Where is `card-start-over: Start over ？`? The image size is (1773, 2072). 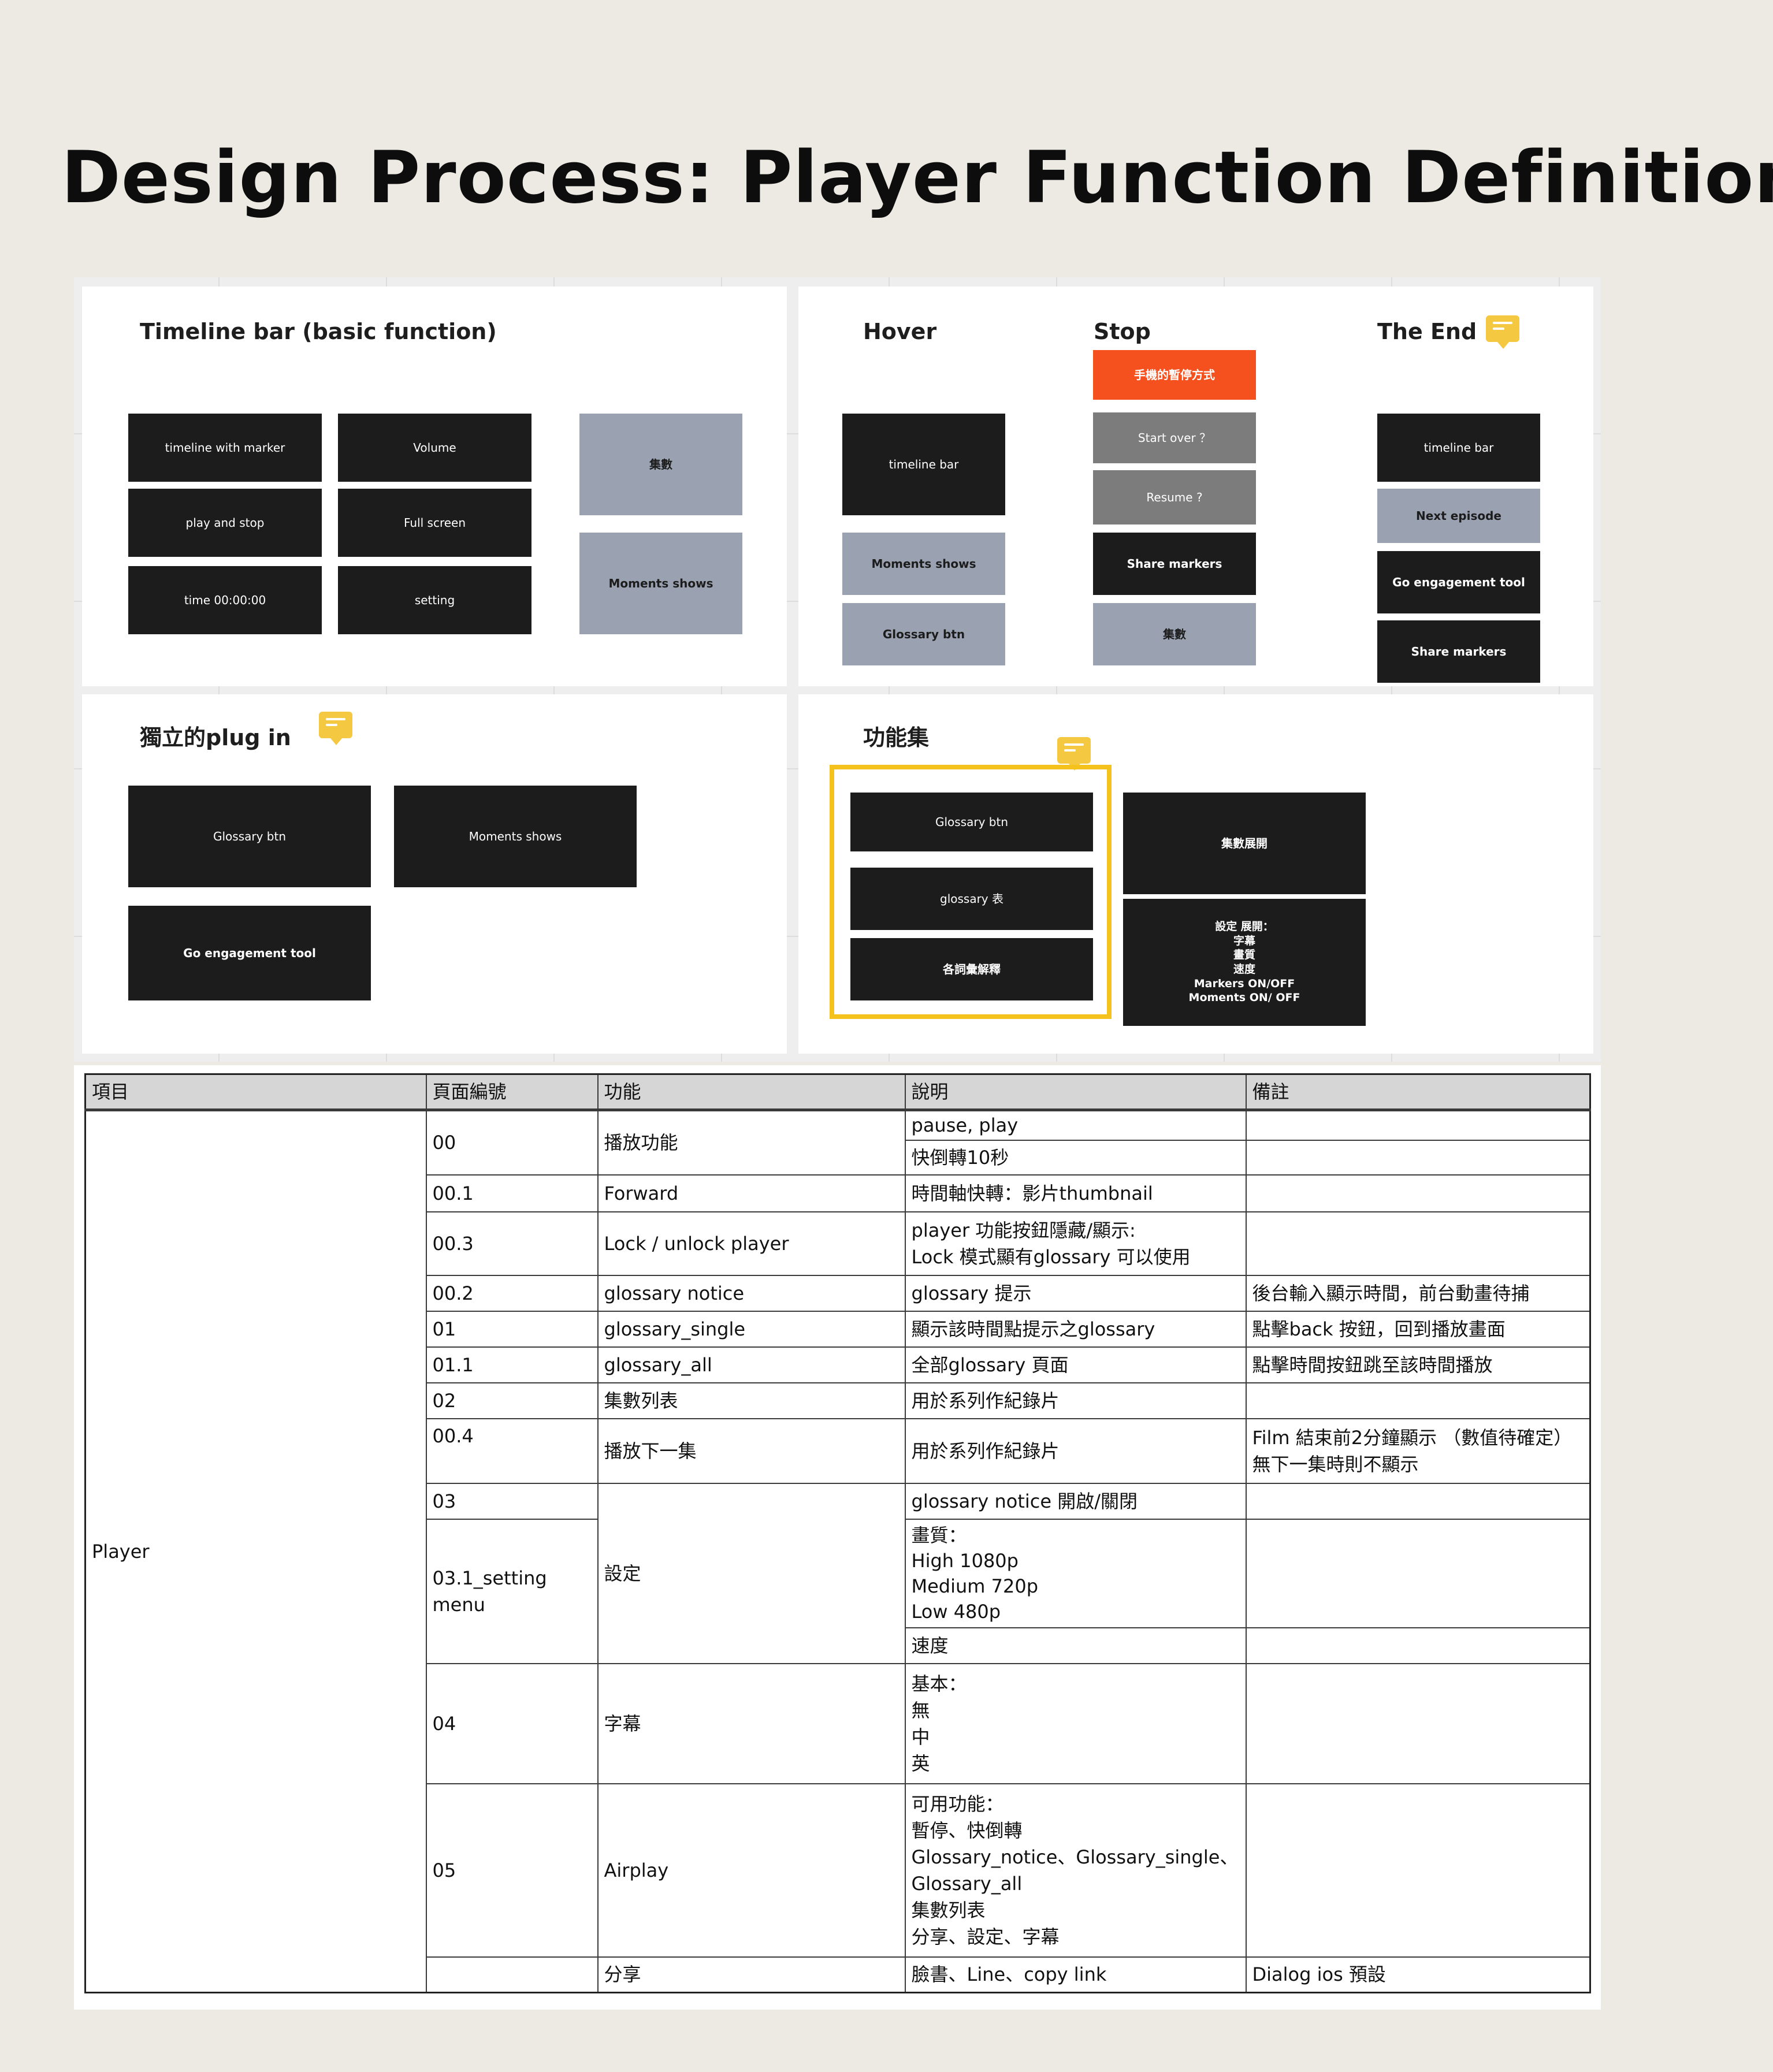 card-start-over: Start over ？ is located at coordinates (1174, 437).